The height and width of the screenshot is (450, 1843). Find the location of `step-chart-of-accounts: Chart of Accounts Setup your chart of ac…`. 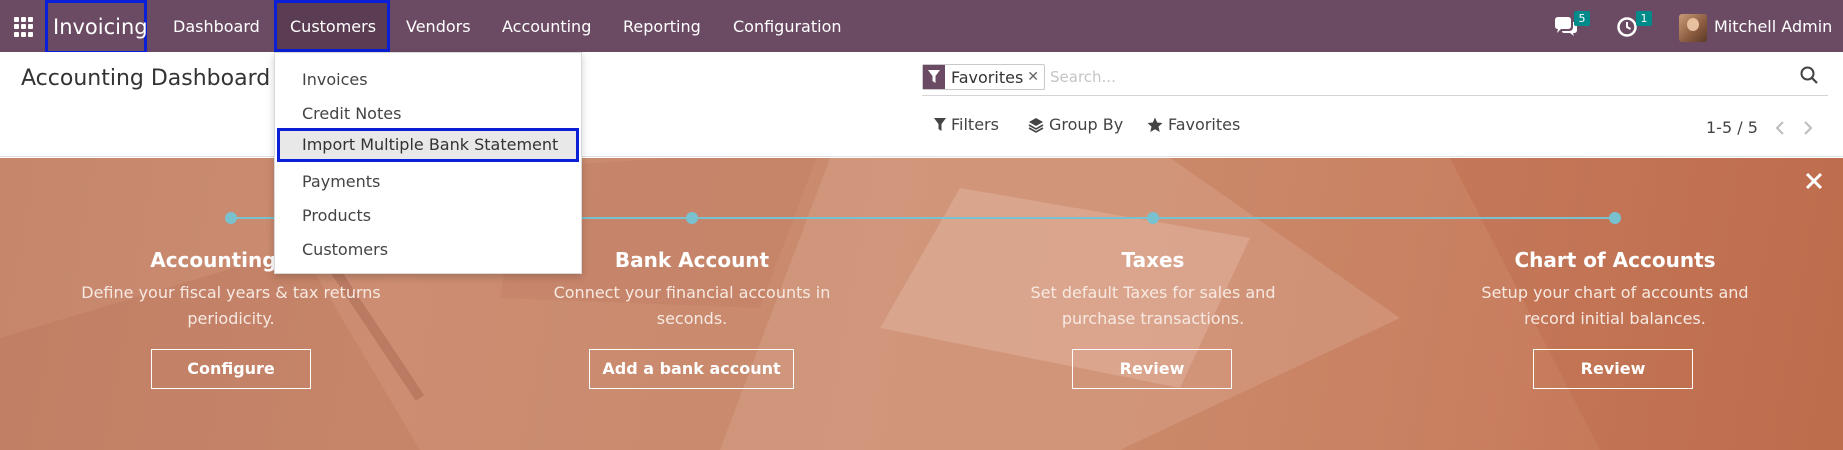

step-chart-of-accounts: Chart of Accounts Setup your chart of ac… is located at coordinates (1615, 290).